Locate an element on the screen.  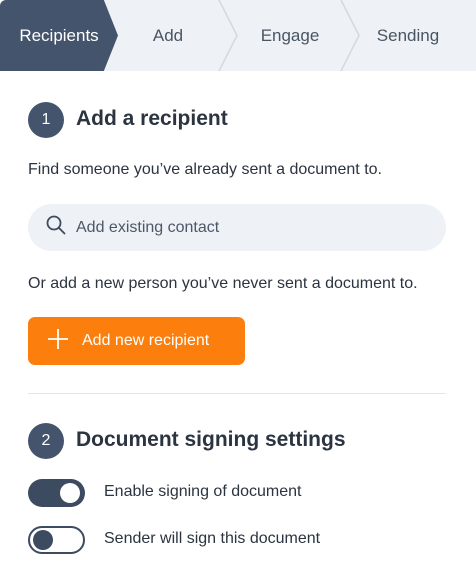
step-add-label: Add is located at coordinates (168, 35).